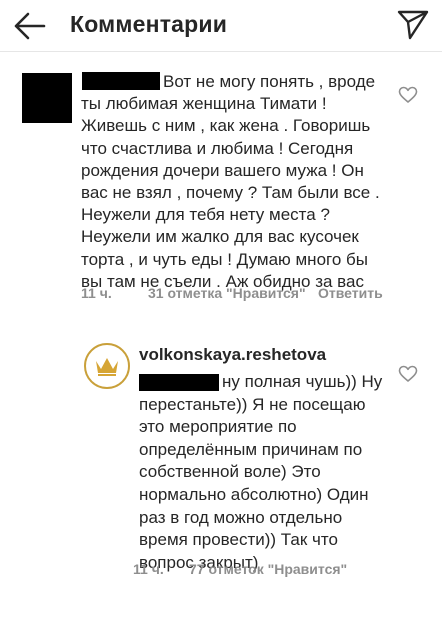  What do you see at coordinates (413, 25) in the screenshot?
I see `paper-plane-icon` at bounding box center [413, 25].